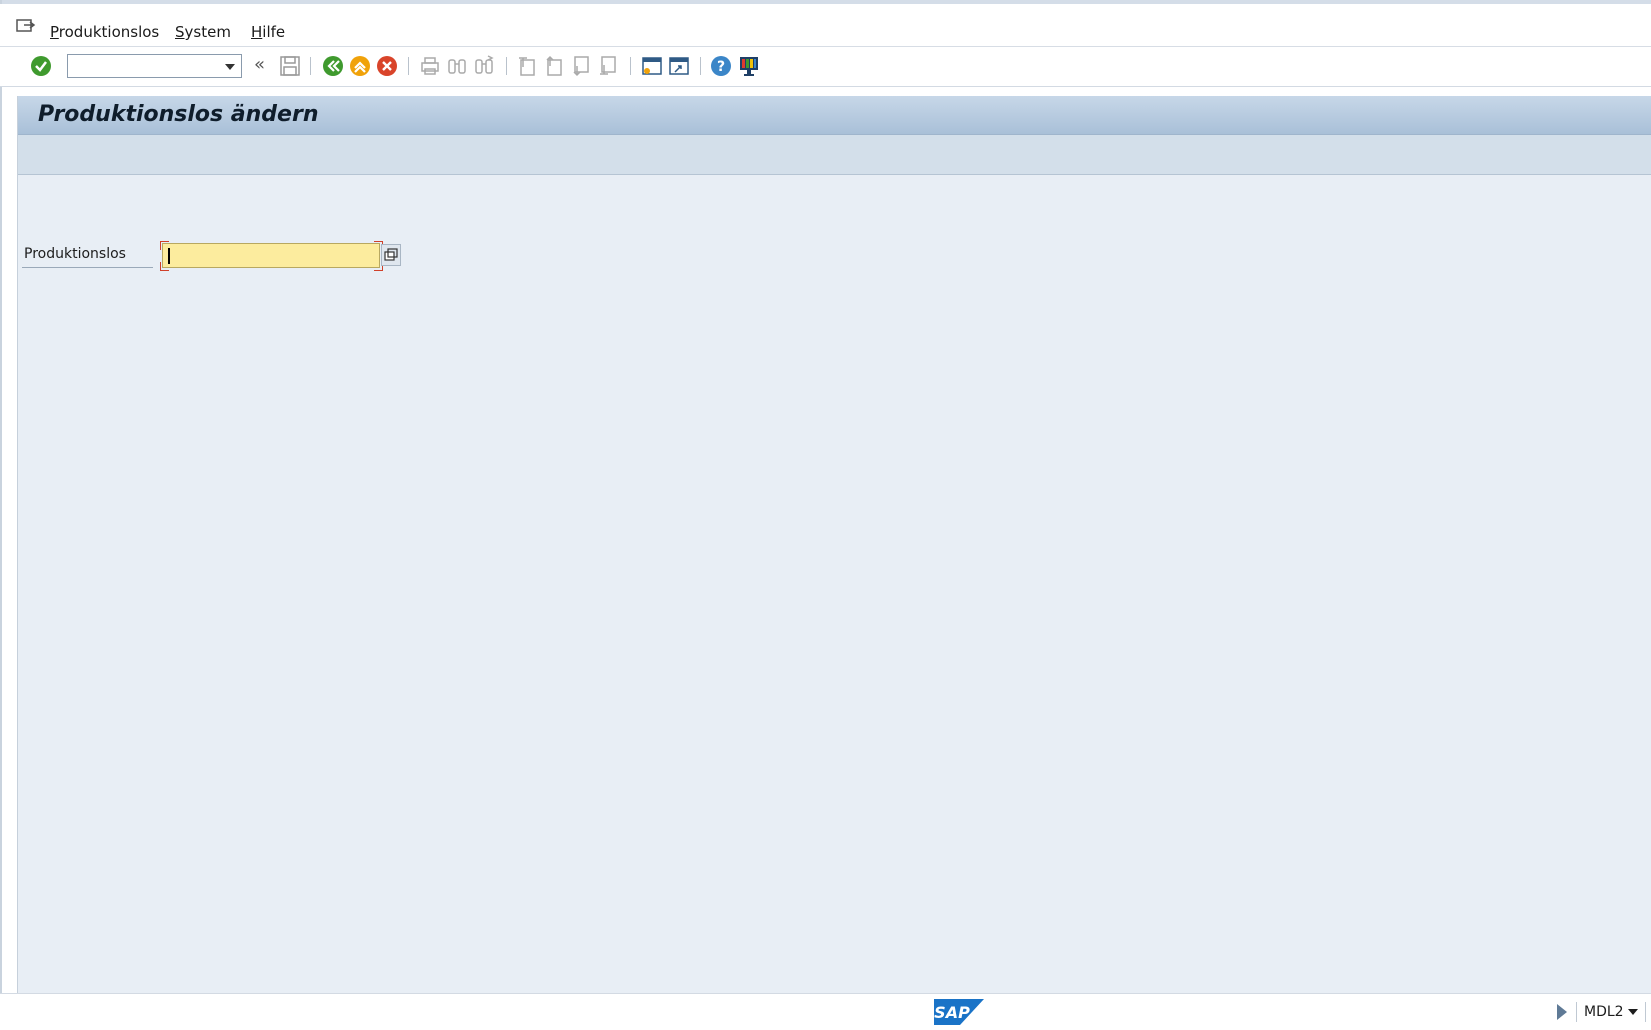 The height and width of the screenshot is (1030, 1651). I want to click on enter-icon, so click(41, 66).